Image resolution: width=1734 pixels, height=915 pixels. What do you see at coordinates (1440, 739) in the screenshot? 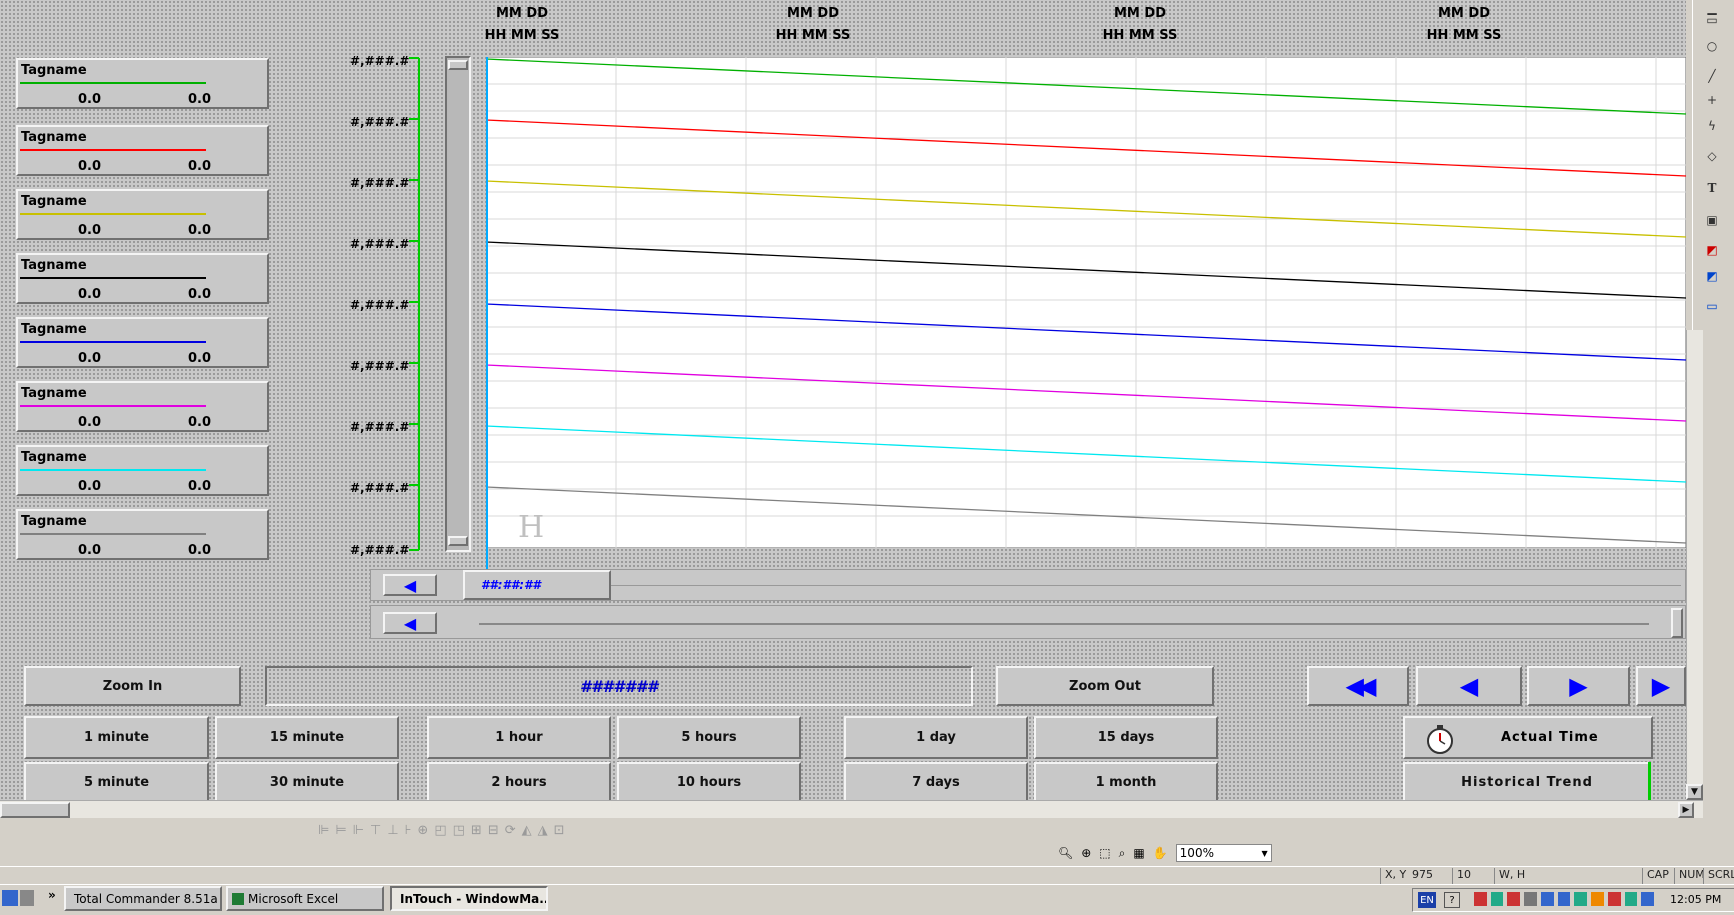
I see `stopwatch-icon` at bounding box center [1440, 739].